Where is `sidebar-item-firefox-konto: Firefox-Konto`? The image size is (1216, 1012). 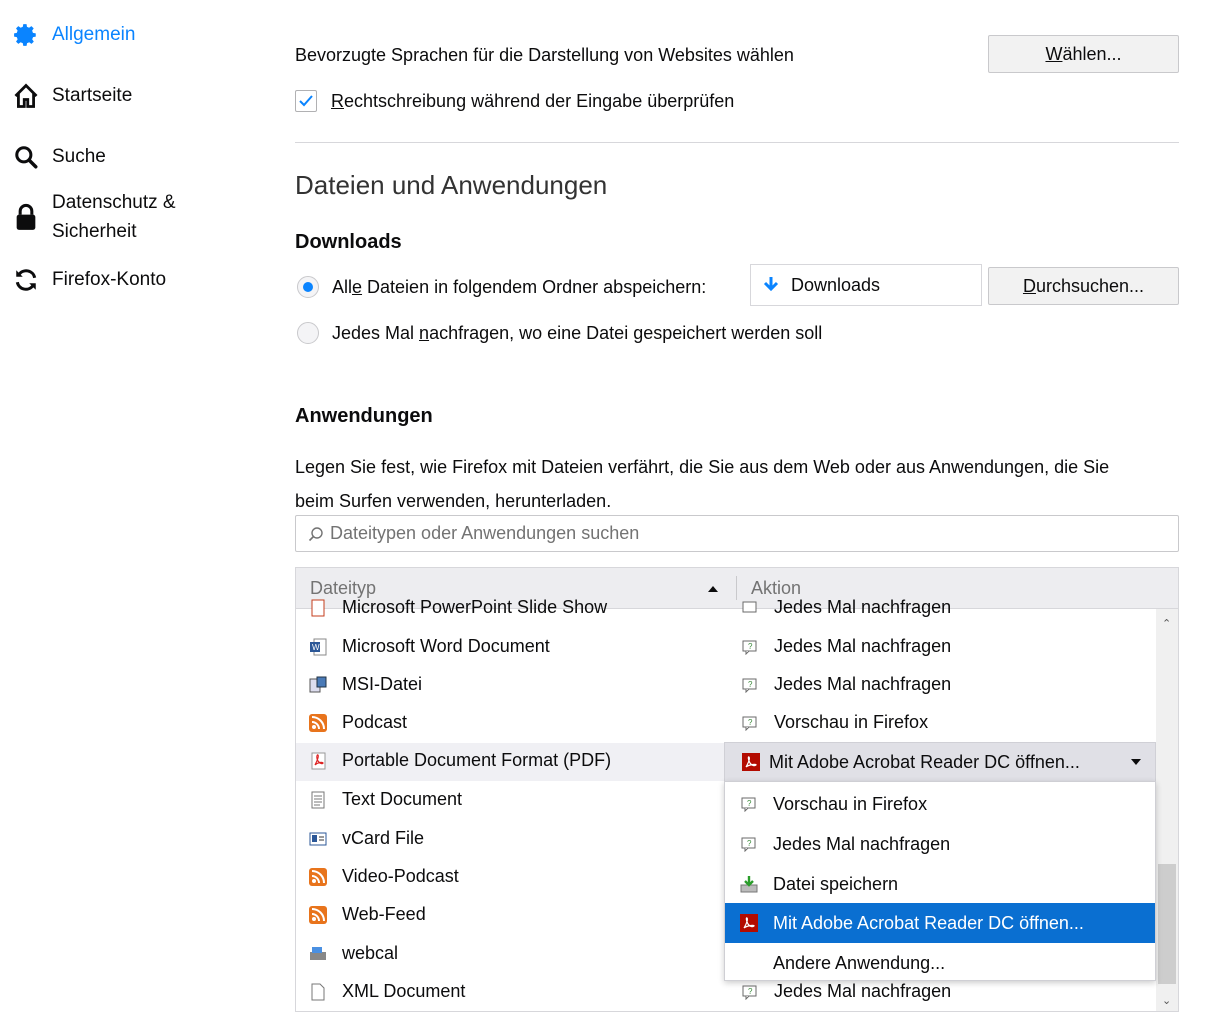 sidebar-item-firefox-konto: Firefox-Konto is located at coordinates (87, 280).